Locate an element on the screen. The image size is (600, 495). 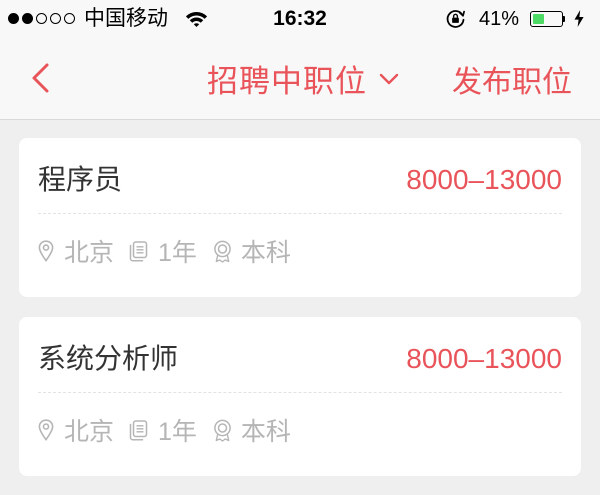
signal-strength-indicator is located at coordinates (41, 18).